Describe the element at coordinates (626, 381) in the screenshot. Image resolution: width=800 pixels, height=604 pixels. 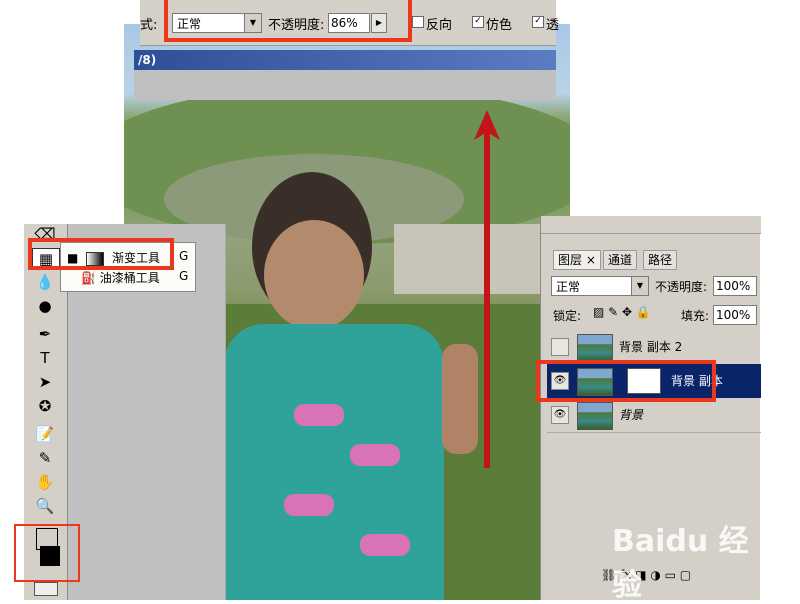
I see `layer-highlight-box` at that location.